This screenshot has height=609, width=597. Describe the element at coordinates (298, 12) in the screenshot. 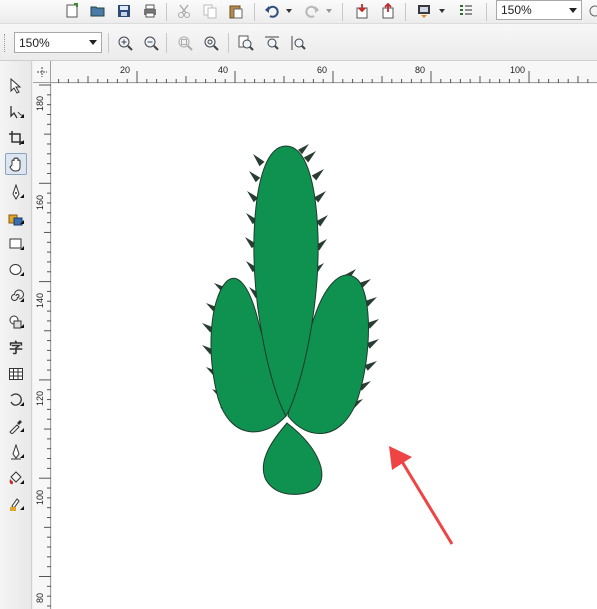

I see `standard-toolbar: 150%` at that location.